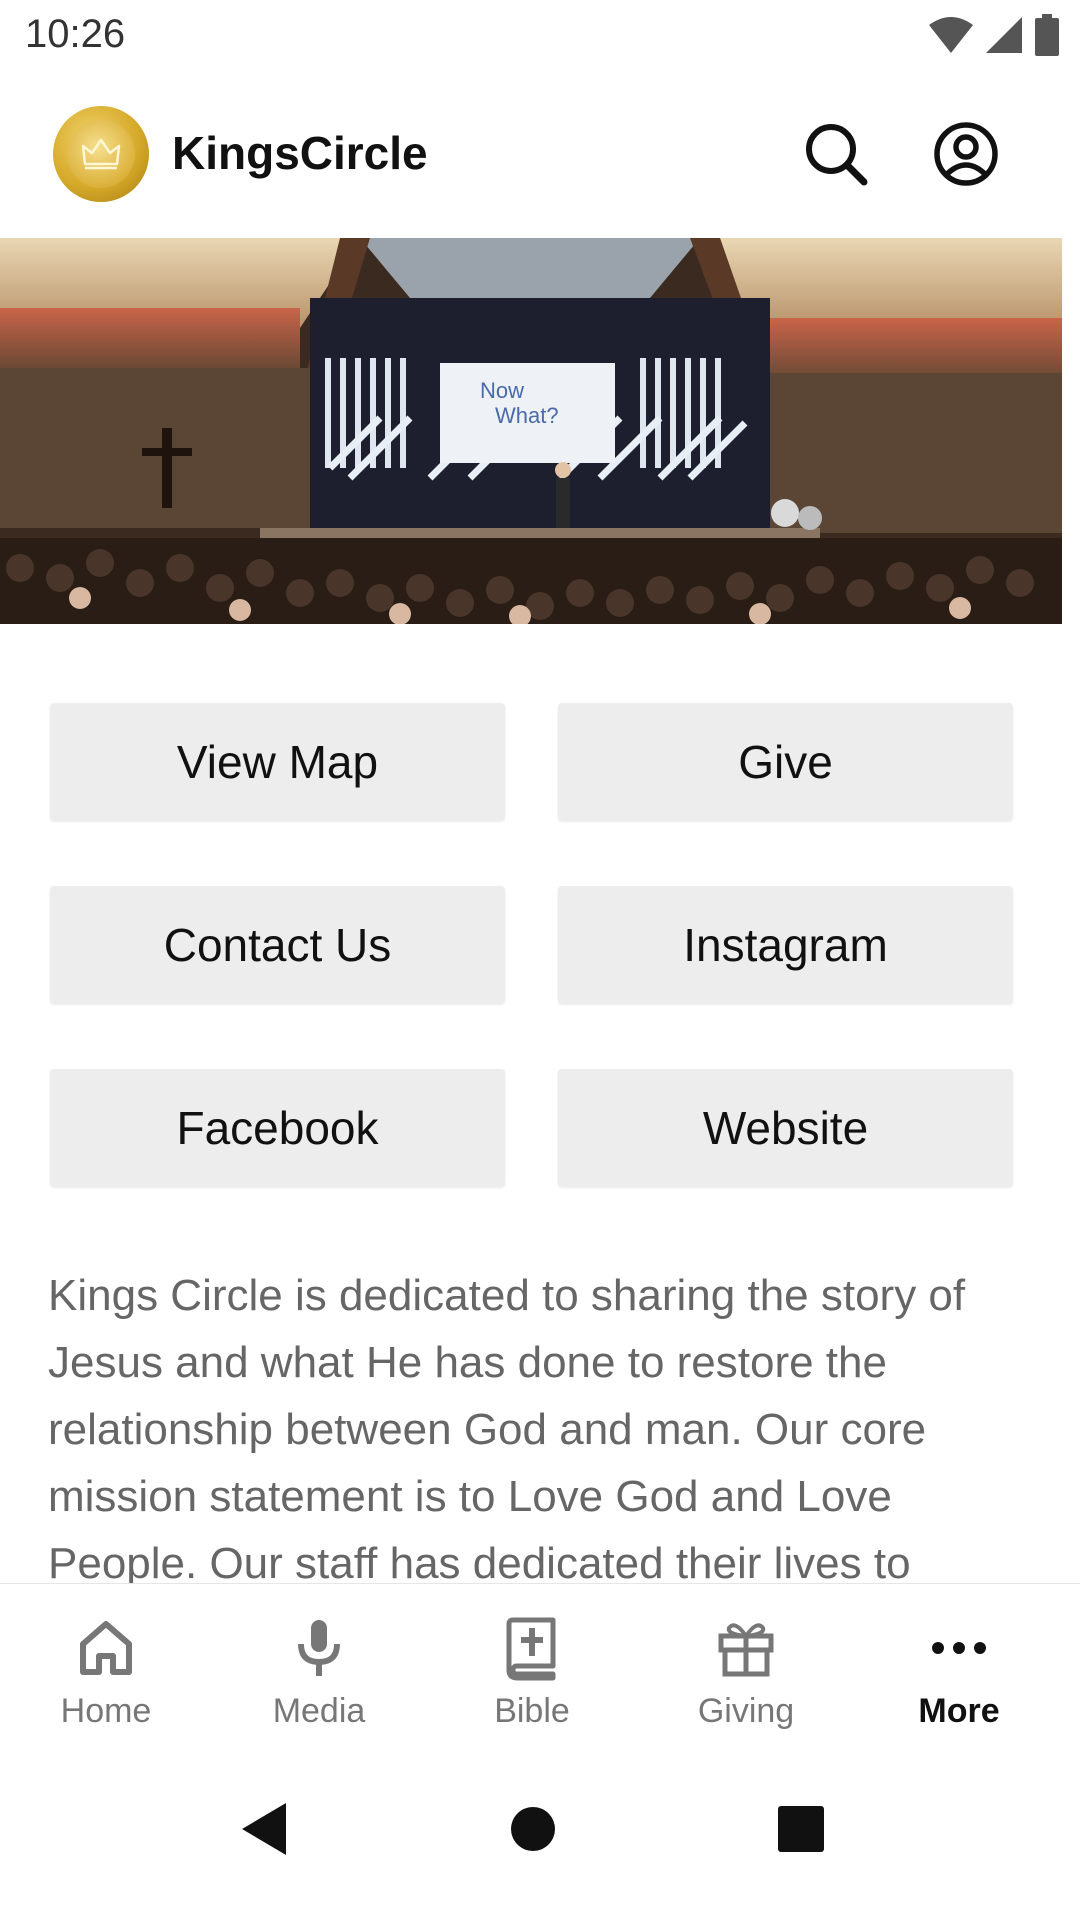 The image size is (1080, 1920). I want to click on tab-media: Media, so click(319, 1667).